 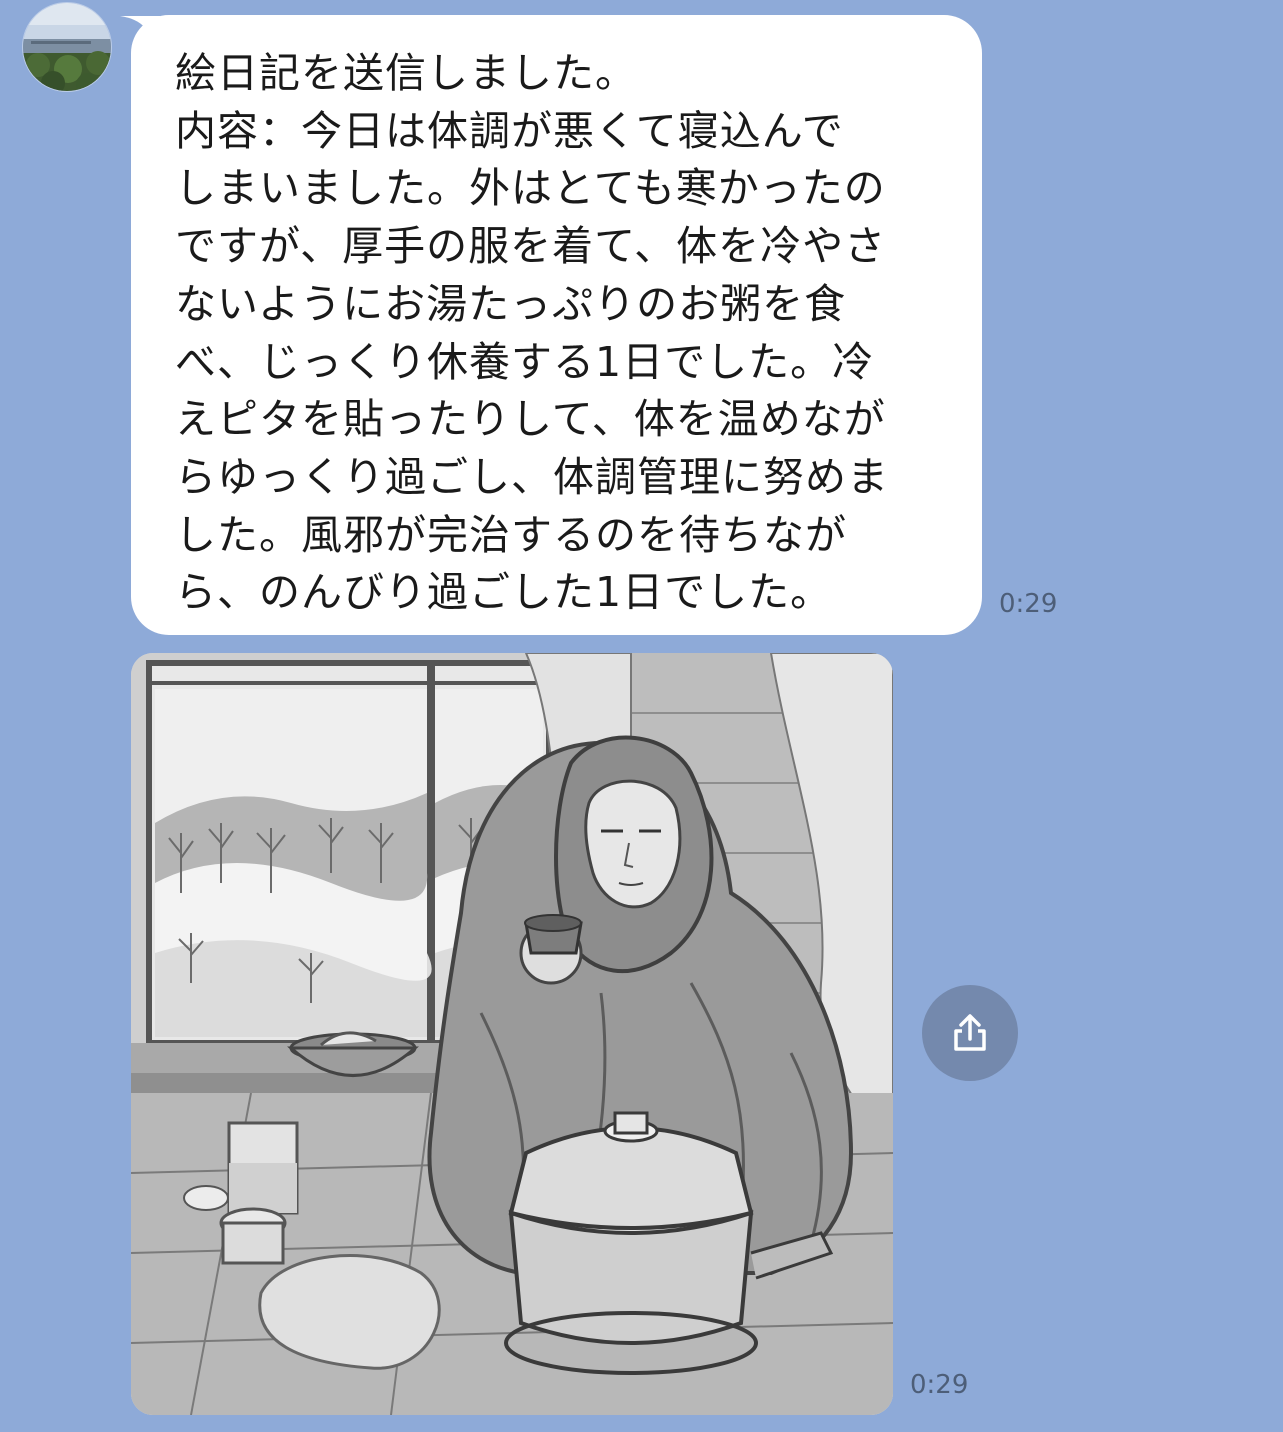 What do you see at coordinates (511, 534) in the screenshot?
I see `message-line: した。風邪が完治するのを待ちなが` at bounding box center [511, 534].